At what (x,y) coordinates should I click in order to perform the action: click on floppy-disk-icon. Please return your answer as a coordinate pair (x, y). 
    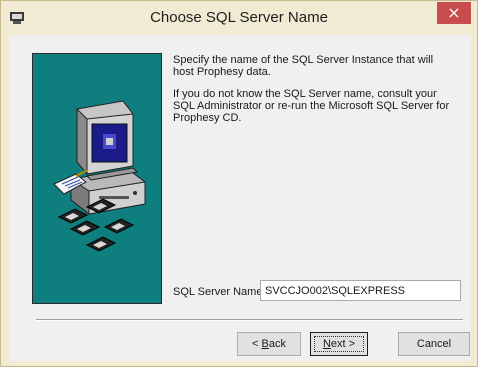
    Looking at the image, I should click on (96, 225).